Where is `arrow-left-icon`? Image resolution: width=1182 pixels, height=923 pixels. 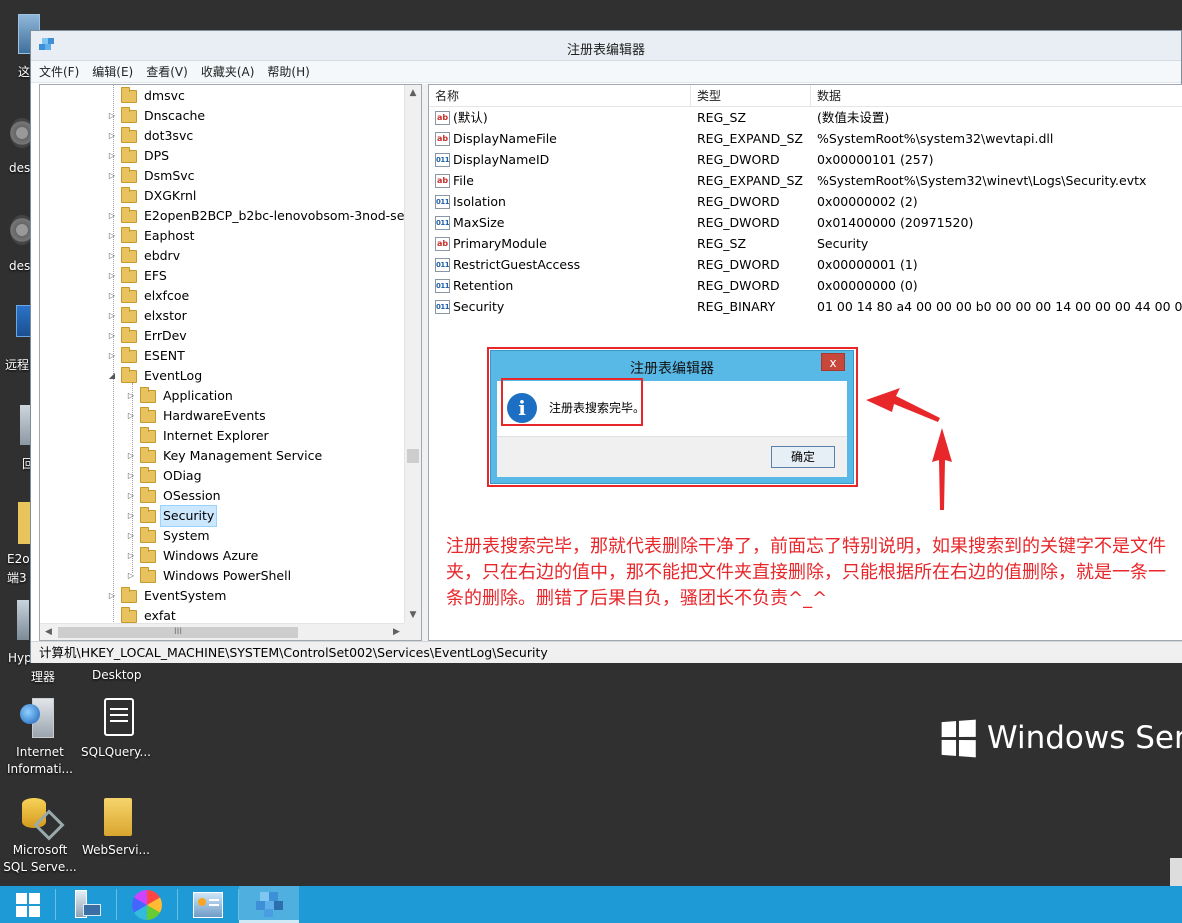
arrow-left-icon is located at coordinates (903, 405).